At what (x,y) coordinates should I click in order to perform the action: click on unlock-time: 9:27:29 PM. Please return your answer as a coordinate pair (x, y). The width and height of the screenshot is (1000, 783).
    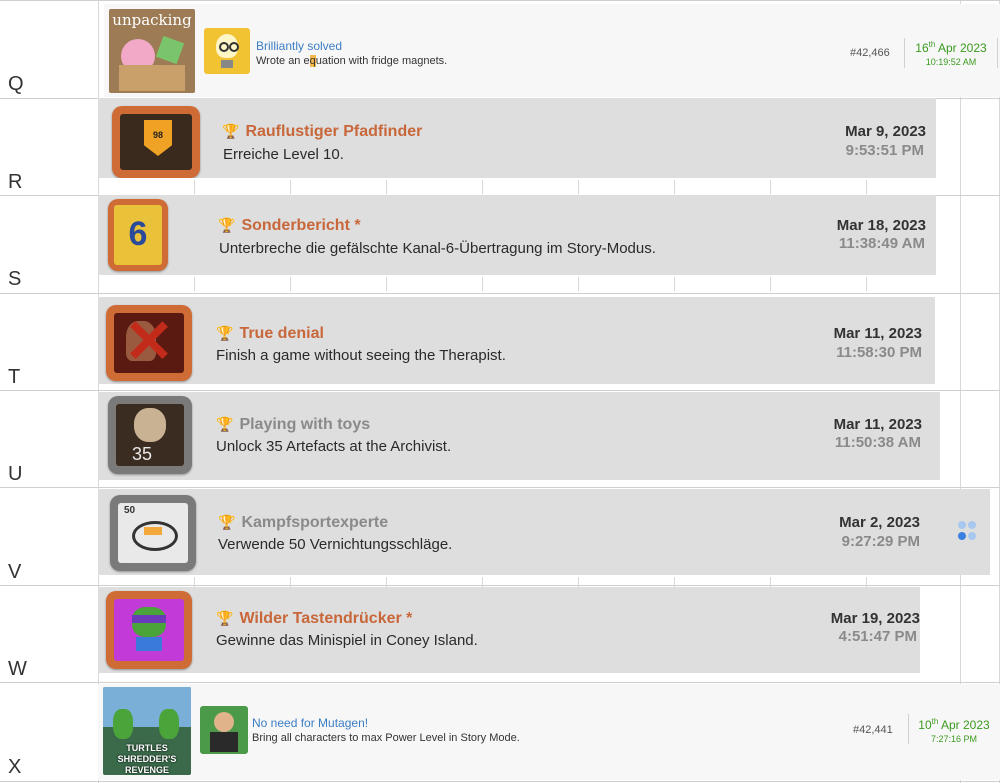
    Looking at the image, I should click on (880, 541).